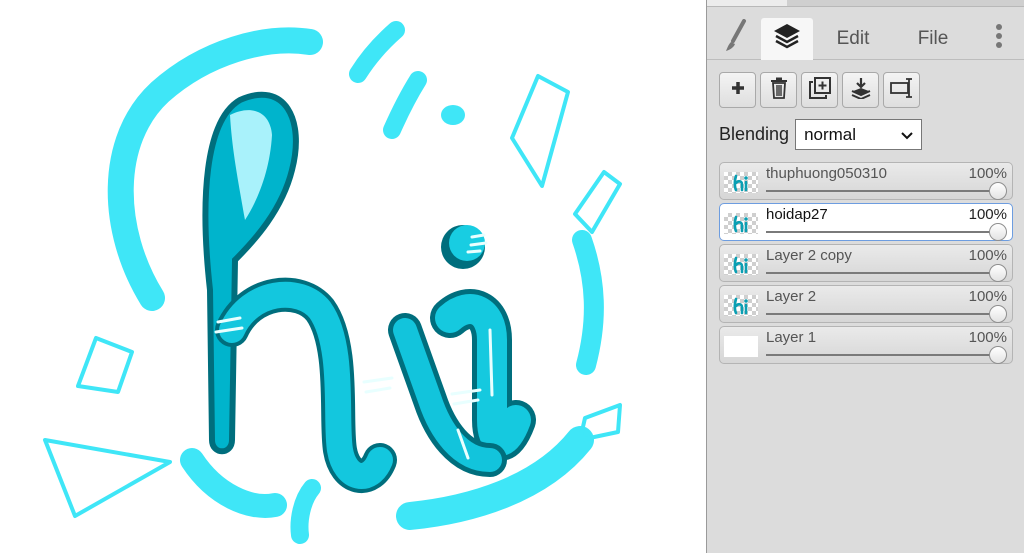  Describe the element at coordinates (791, 296) in the screenshot. I see `layer-name: Layer 2` at that location.